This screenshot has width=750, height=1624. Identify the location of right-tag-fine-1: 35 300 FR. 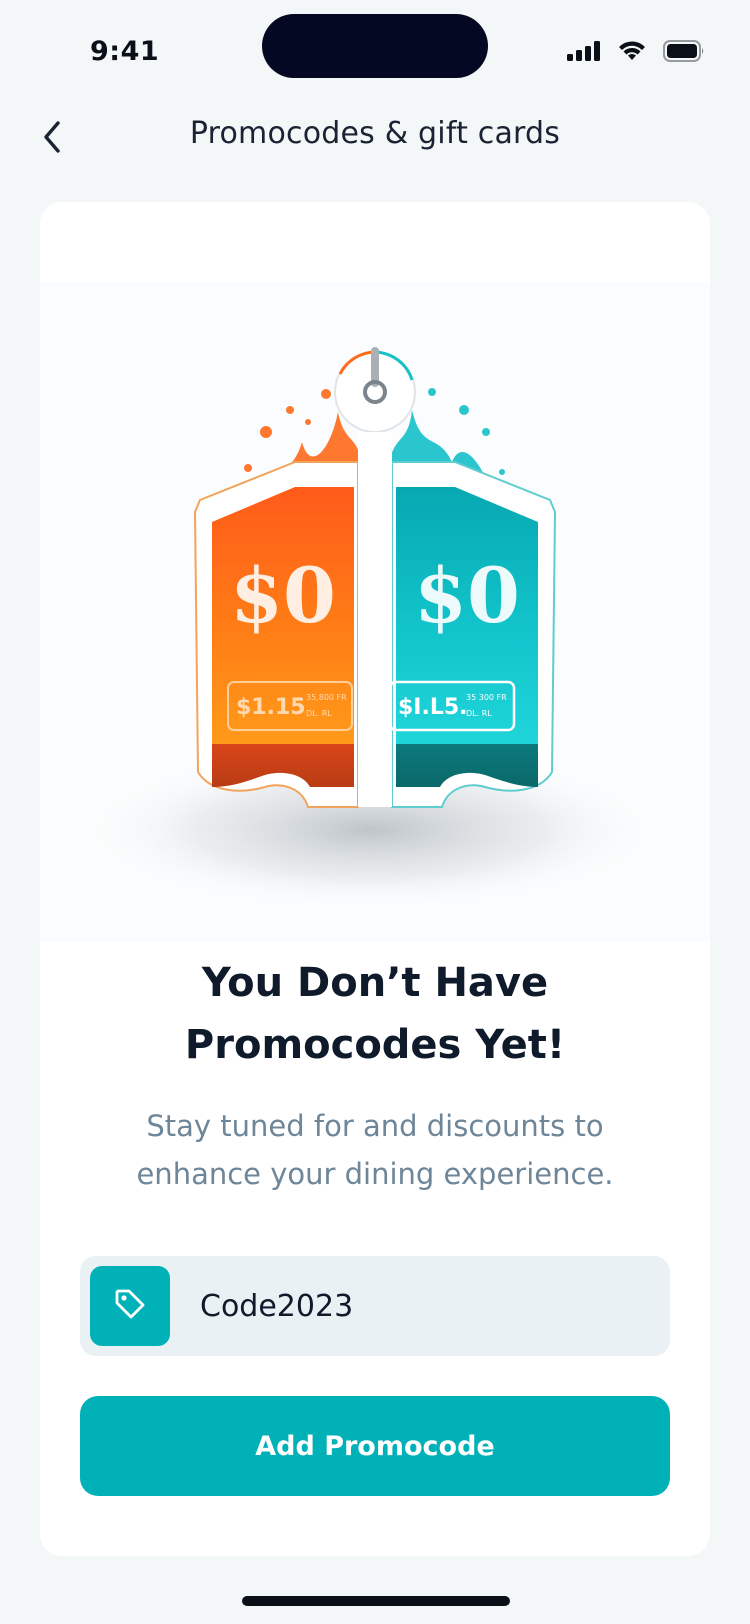
(486, 697).